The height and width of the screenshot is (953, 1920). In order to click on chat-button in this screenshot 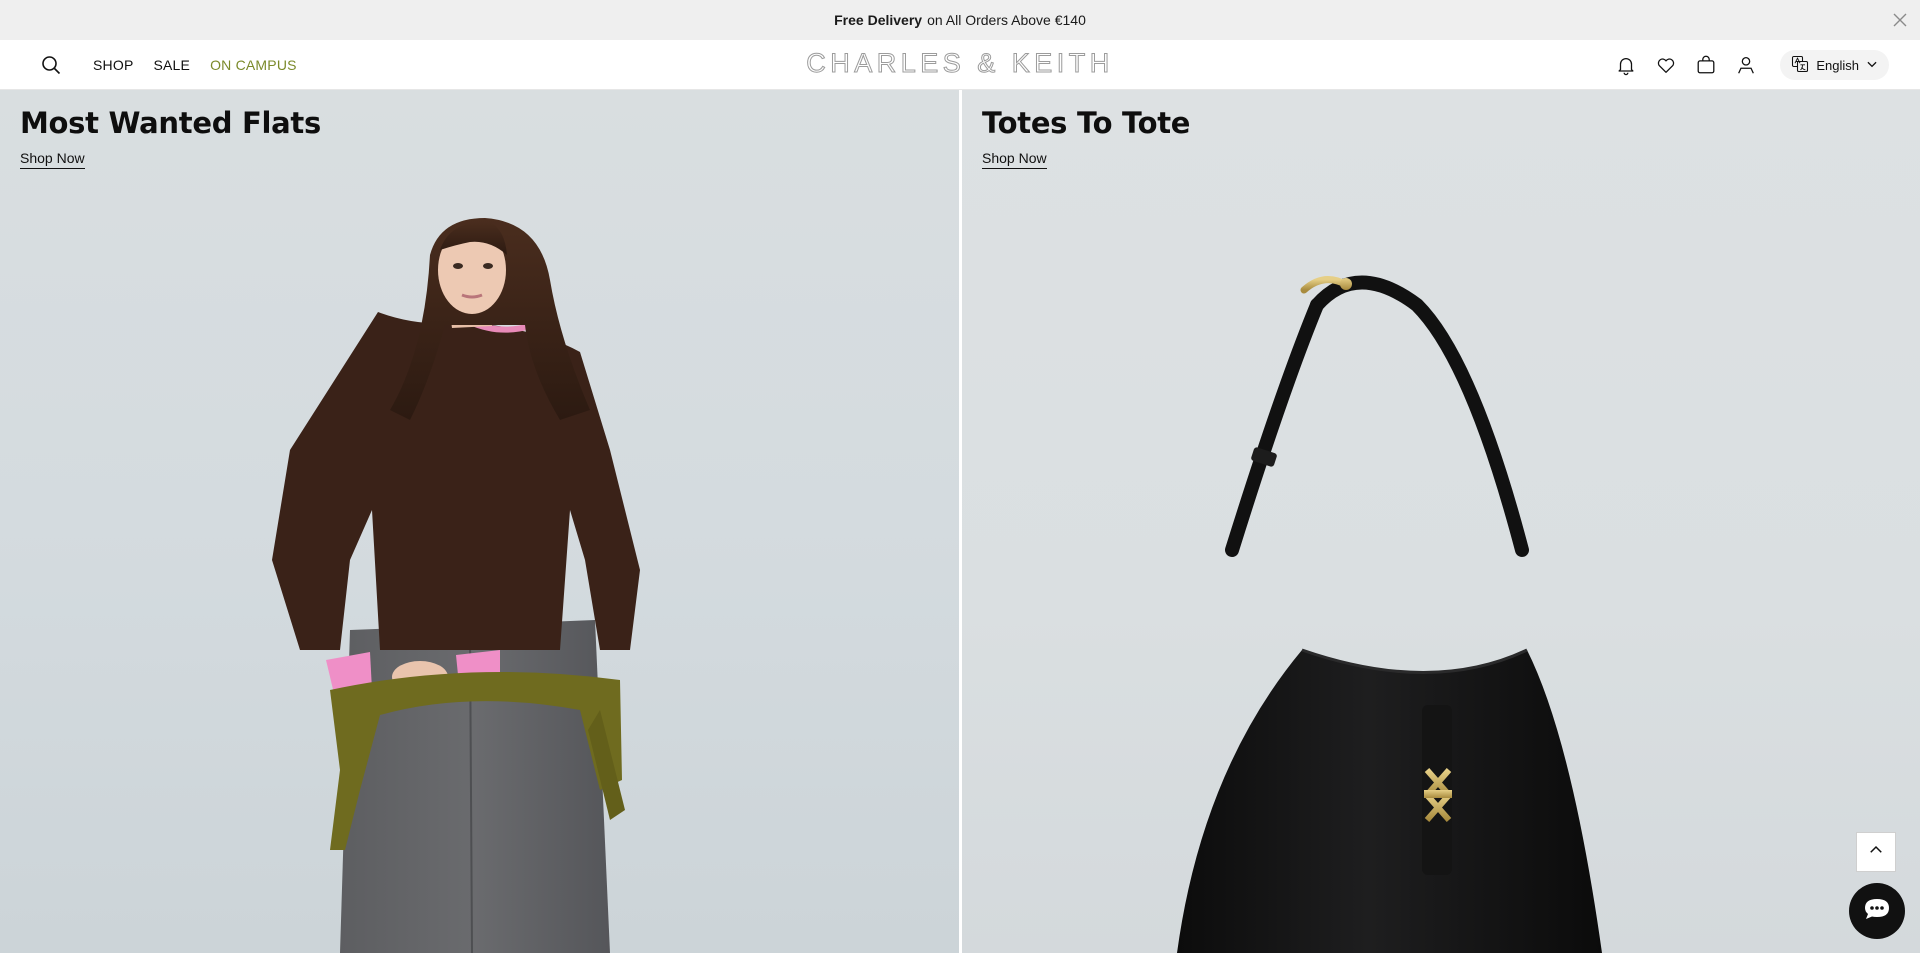, I will do `click(1877, 911)`.